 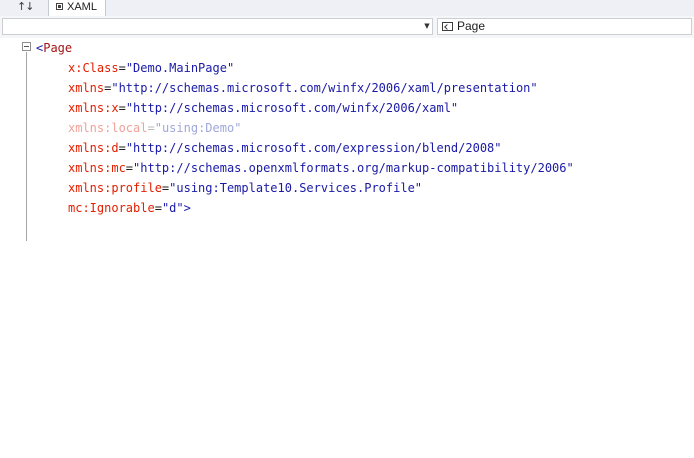 I want to click on code-line-attribute: mc:Ignorable="d">, so click(x=129, y=208).